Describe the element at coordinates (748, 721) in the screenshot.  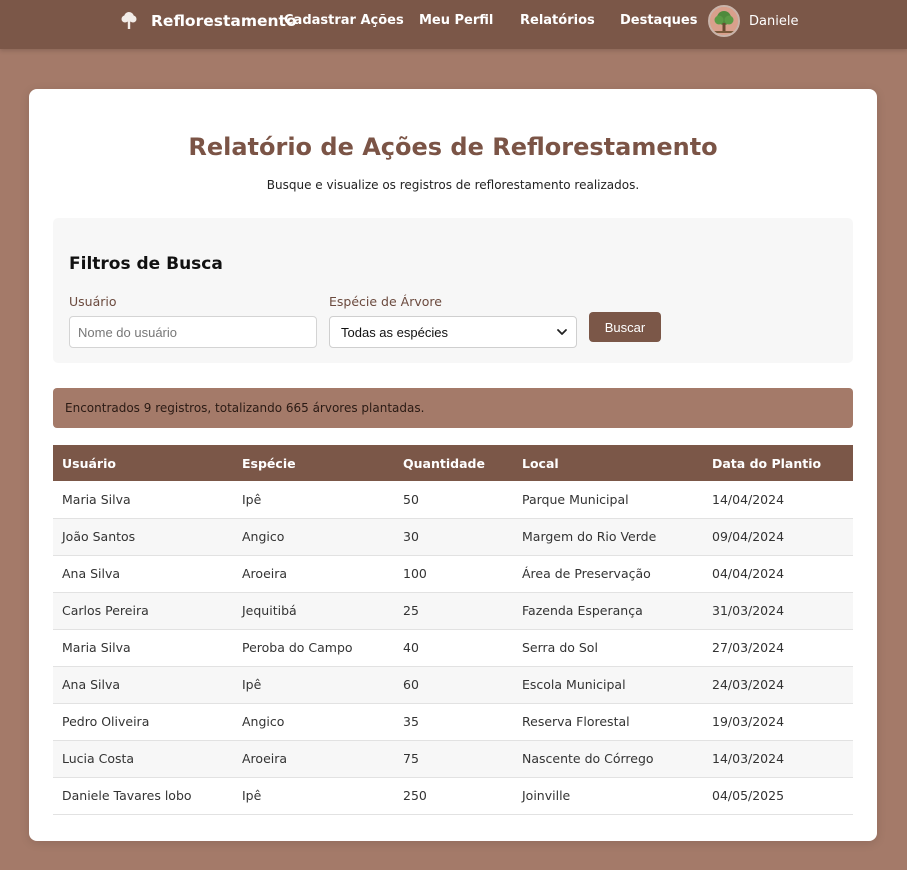
I see `cell-data: 19/03/2024` at that location.